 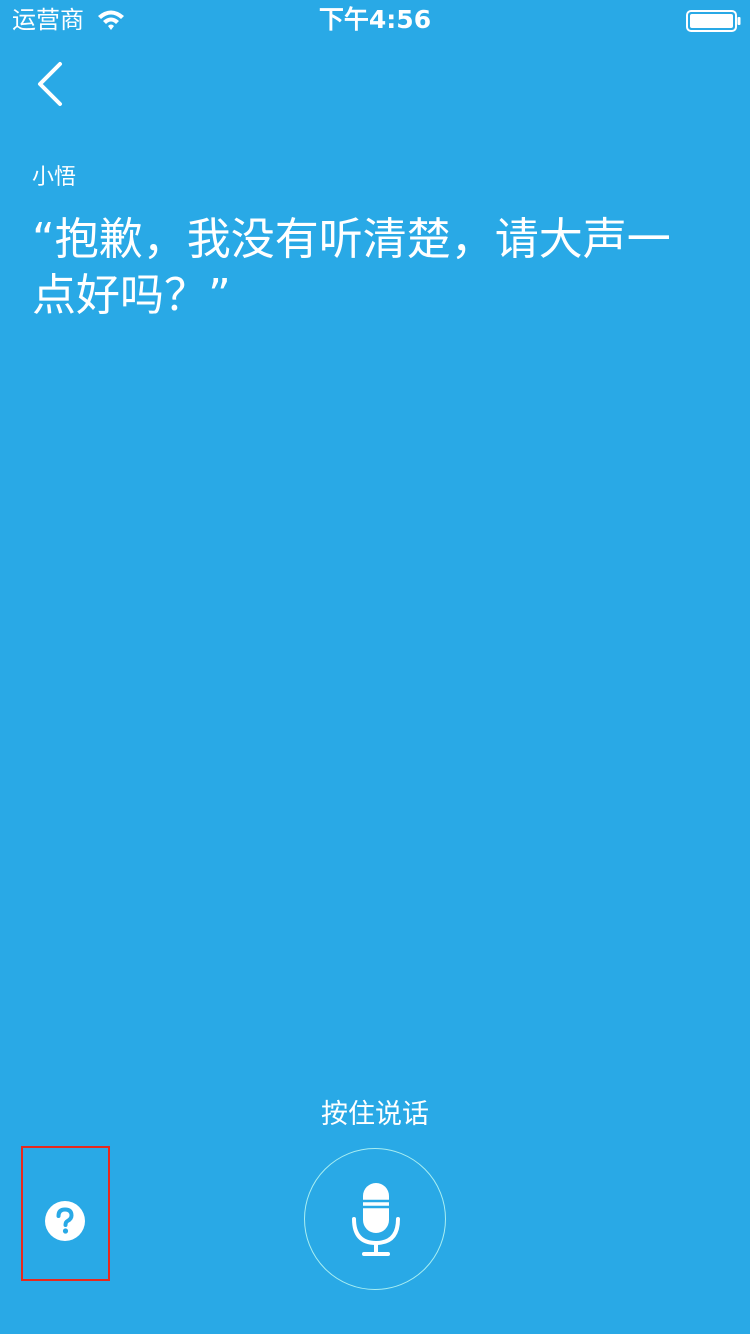 What do you see at coordinates (54, 177) in the screenshot?
I see `assistant-name: 小悟` at bounding box center [54, 177].